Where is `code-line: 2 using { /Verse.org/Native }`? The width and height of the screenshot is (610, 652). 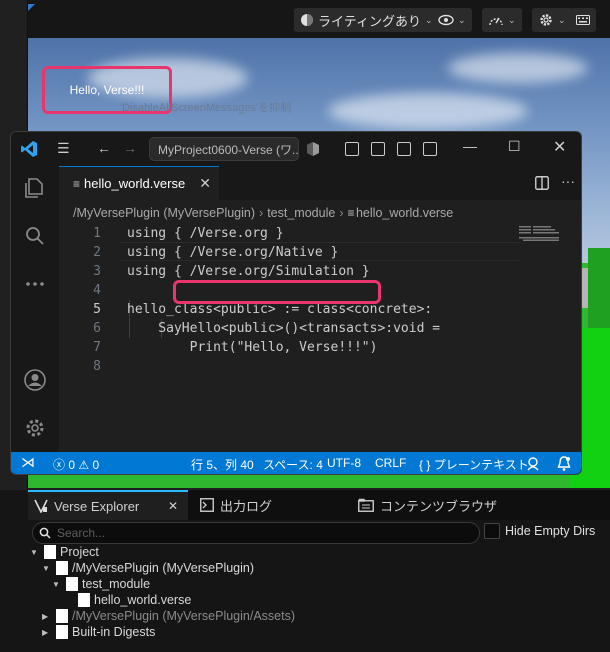 code-line: 2 using { /Verse.org/Native } is located at coordinates (320, 252).